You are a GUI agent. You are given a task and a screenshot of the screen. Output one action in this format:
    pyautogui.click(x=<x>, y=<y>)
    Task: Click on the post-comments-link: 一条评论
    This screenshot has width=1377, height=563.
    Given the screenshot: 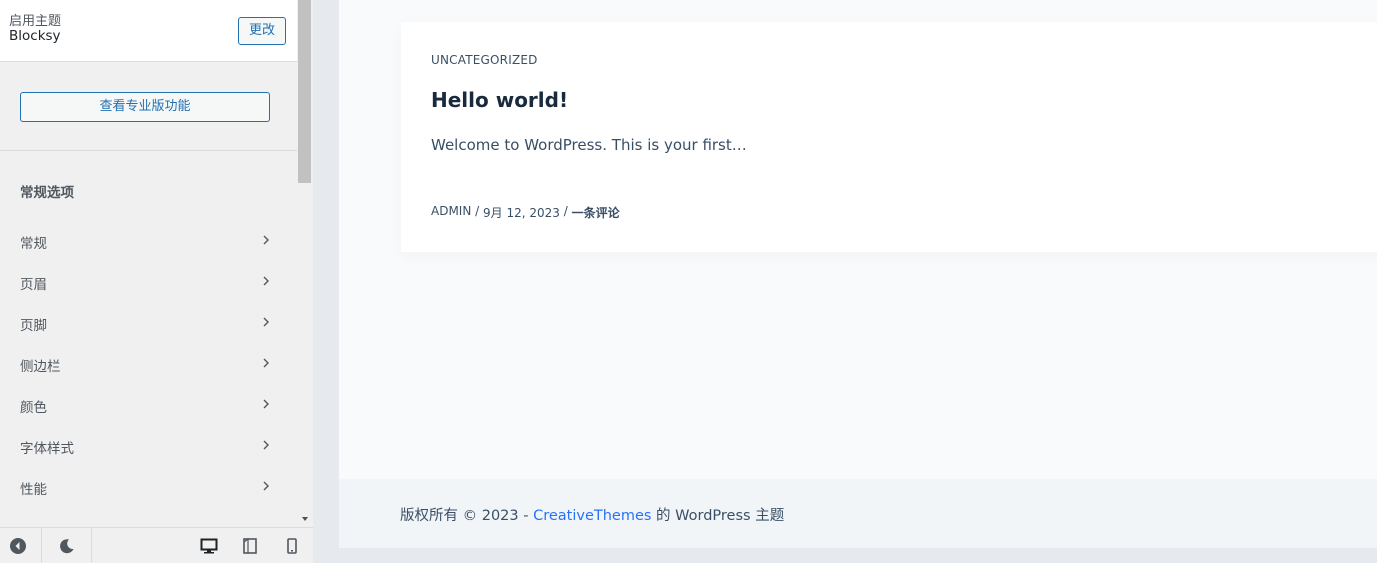 What is the action you would take?
    pyautogui.click(x=596, y=212)
    